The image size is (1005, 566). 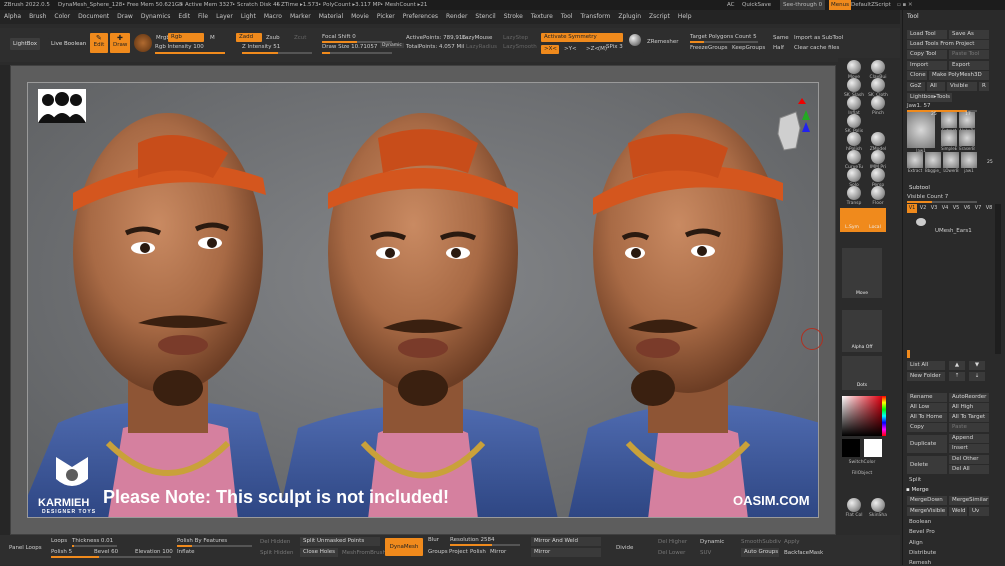 I want to click on make-polymesh-button: Make PolyMesh3D, so click(x=959, y=75).